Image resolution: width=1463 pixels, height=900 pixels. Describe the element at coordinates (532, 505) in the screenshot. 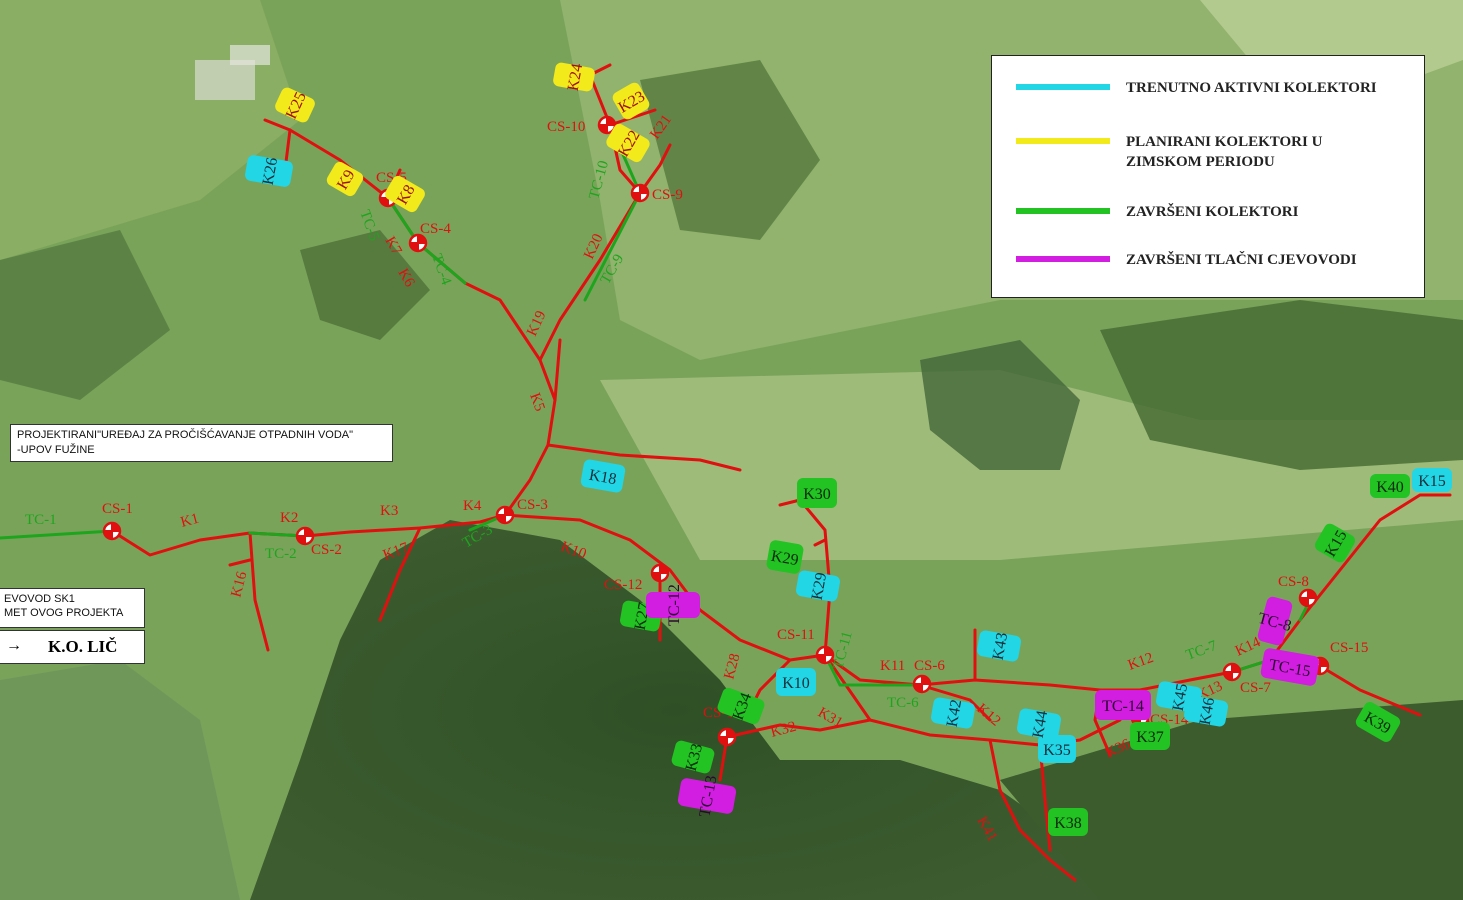

I see `station-label: CS-3` at that location.